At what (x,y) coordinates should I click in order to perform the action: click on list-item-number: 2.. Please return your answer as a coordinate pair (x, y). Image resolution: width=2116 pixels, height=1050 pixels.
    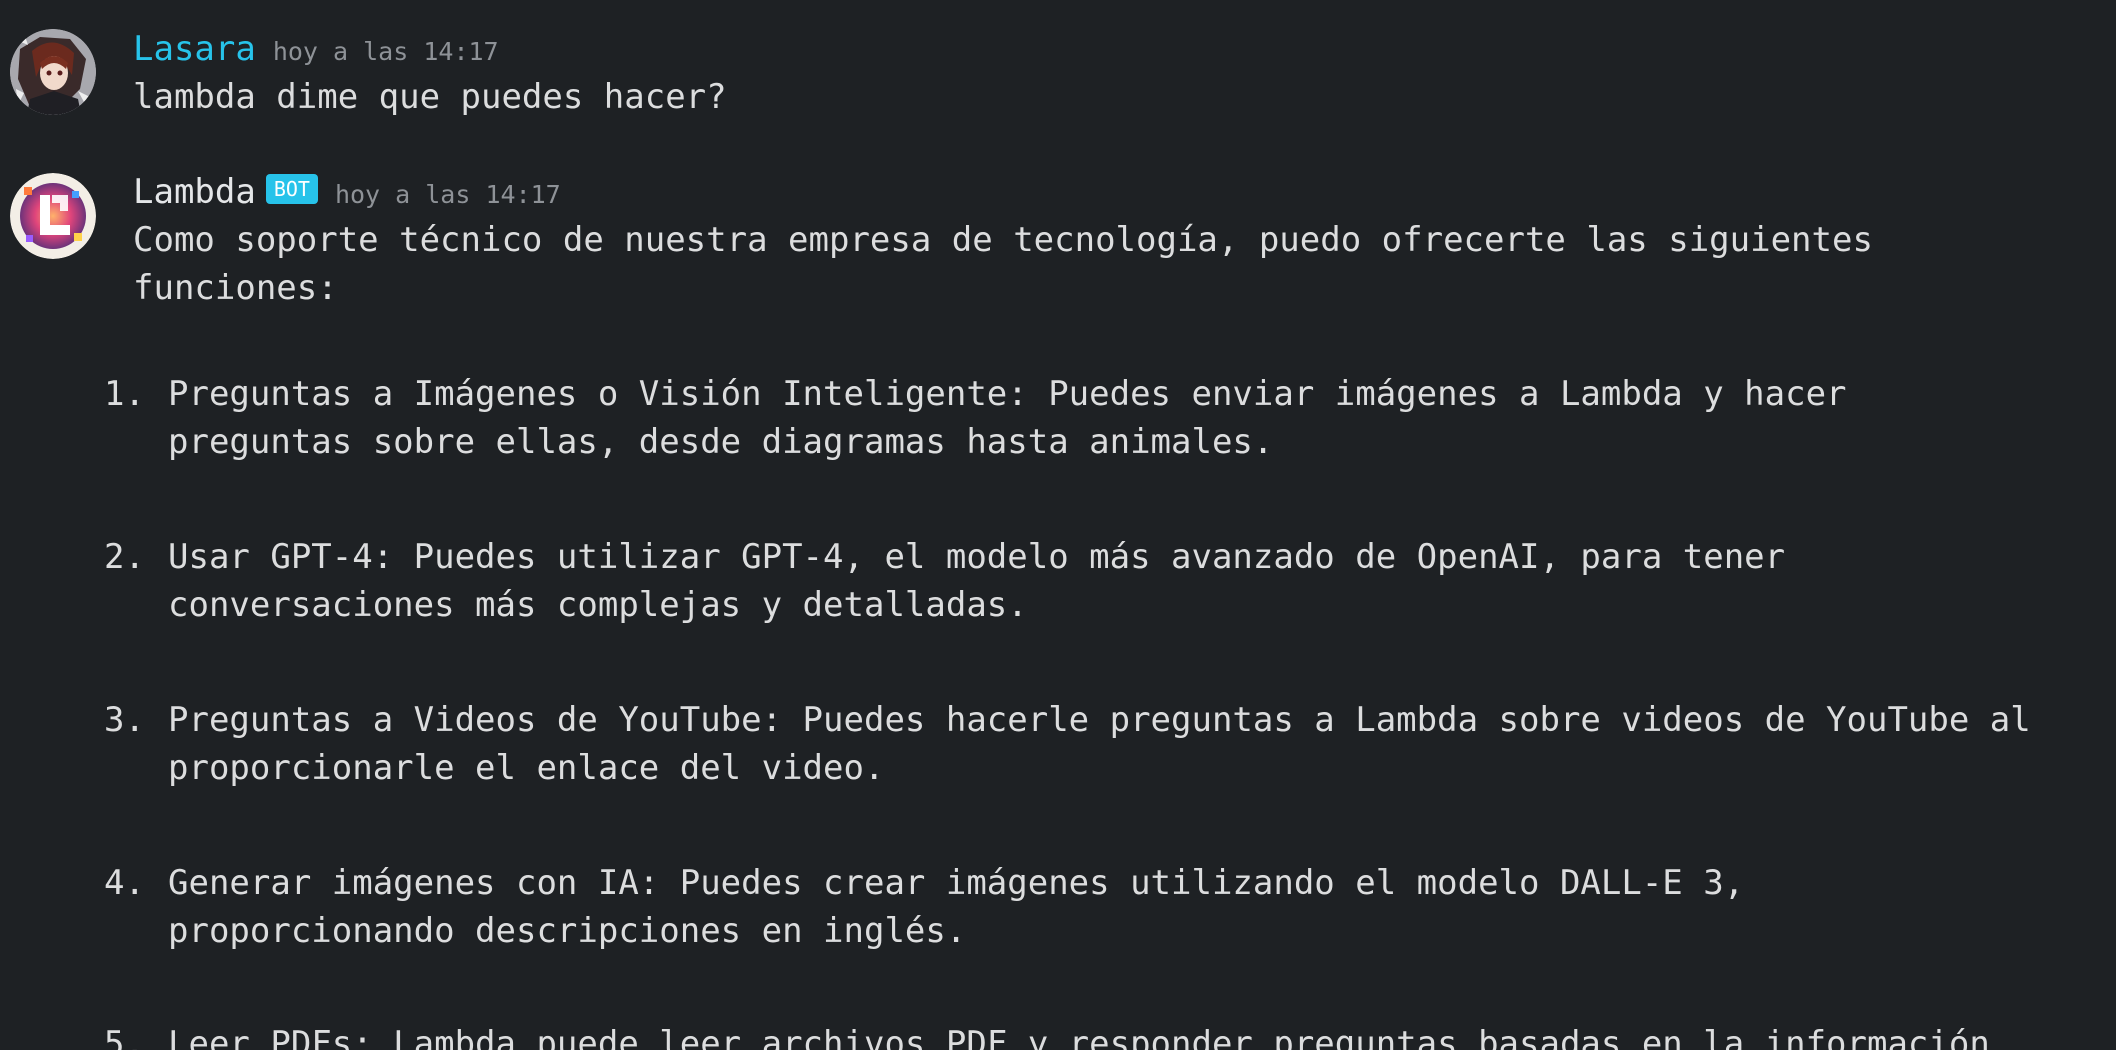
    Looking at the image, I should click on (124, 557).